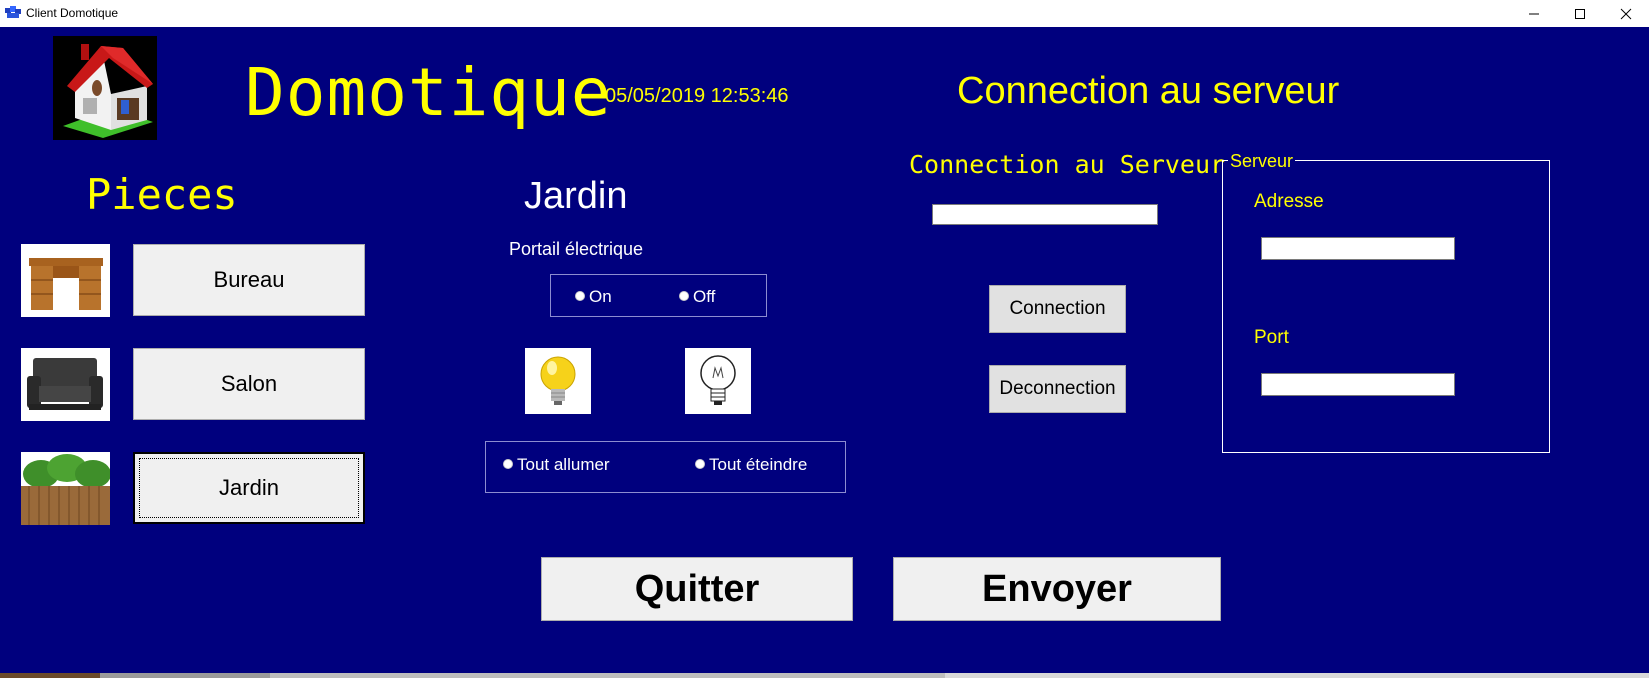  What do you see at coordinates (65, 384) in the screenshot?
I see `sofa-icon` at bounding box center [65, 384].